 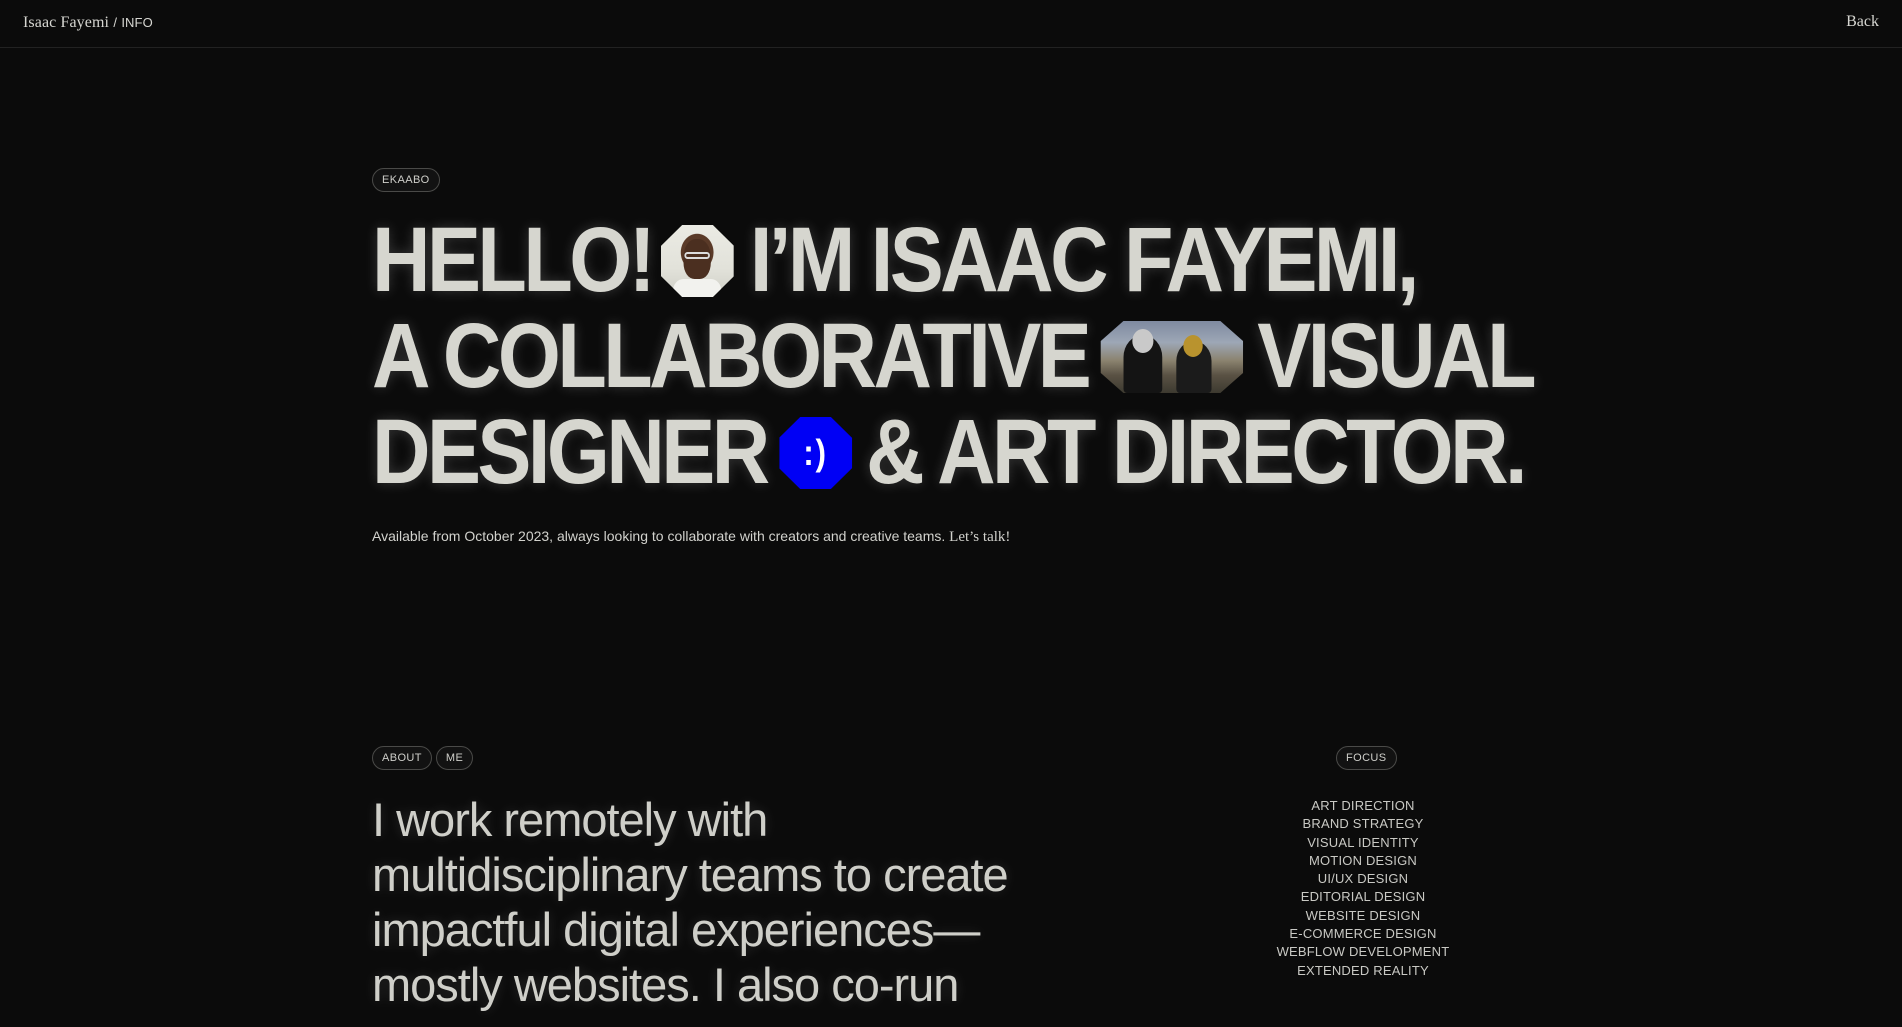 What do you see at coordinates (1366, 758) in the screenshot?
I see `focus-chip: FOCUS` at bounding box center [1366, 758].